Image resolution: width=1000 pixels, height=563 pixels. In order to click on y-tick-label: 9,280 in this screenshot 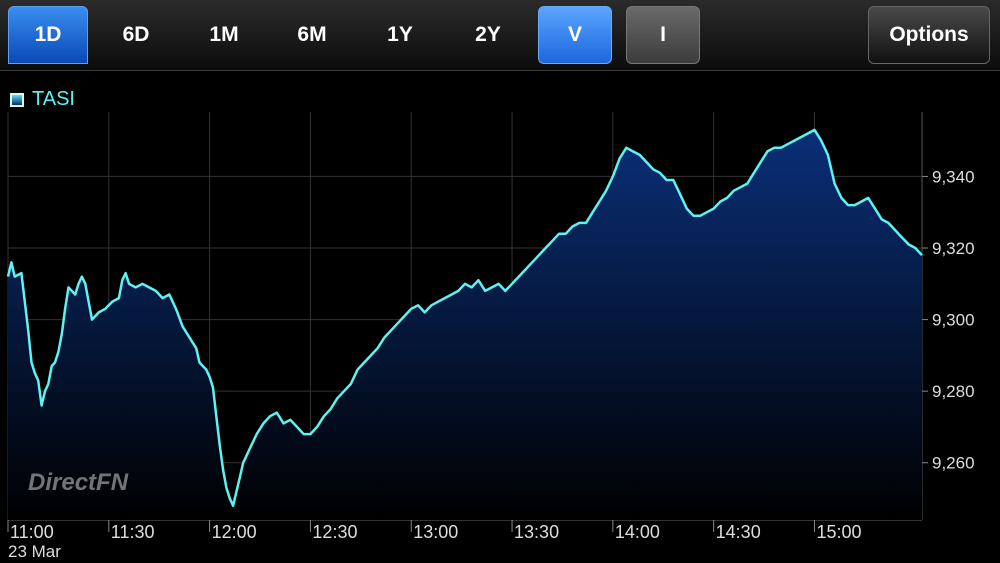, I will do `click(953, 391)`.